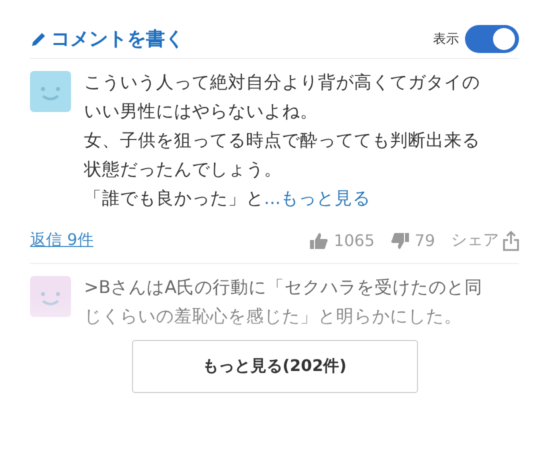  What do you see at coordinates (319, 240) in the screenshot?
I see `thumbs-up-icon` at bounding box center [319, 240].